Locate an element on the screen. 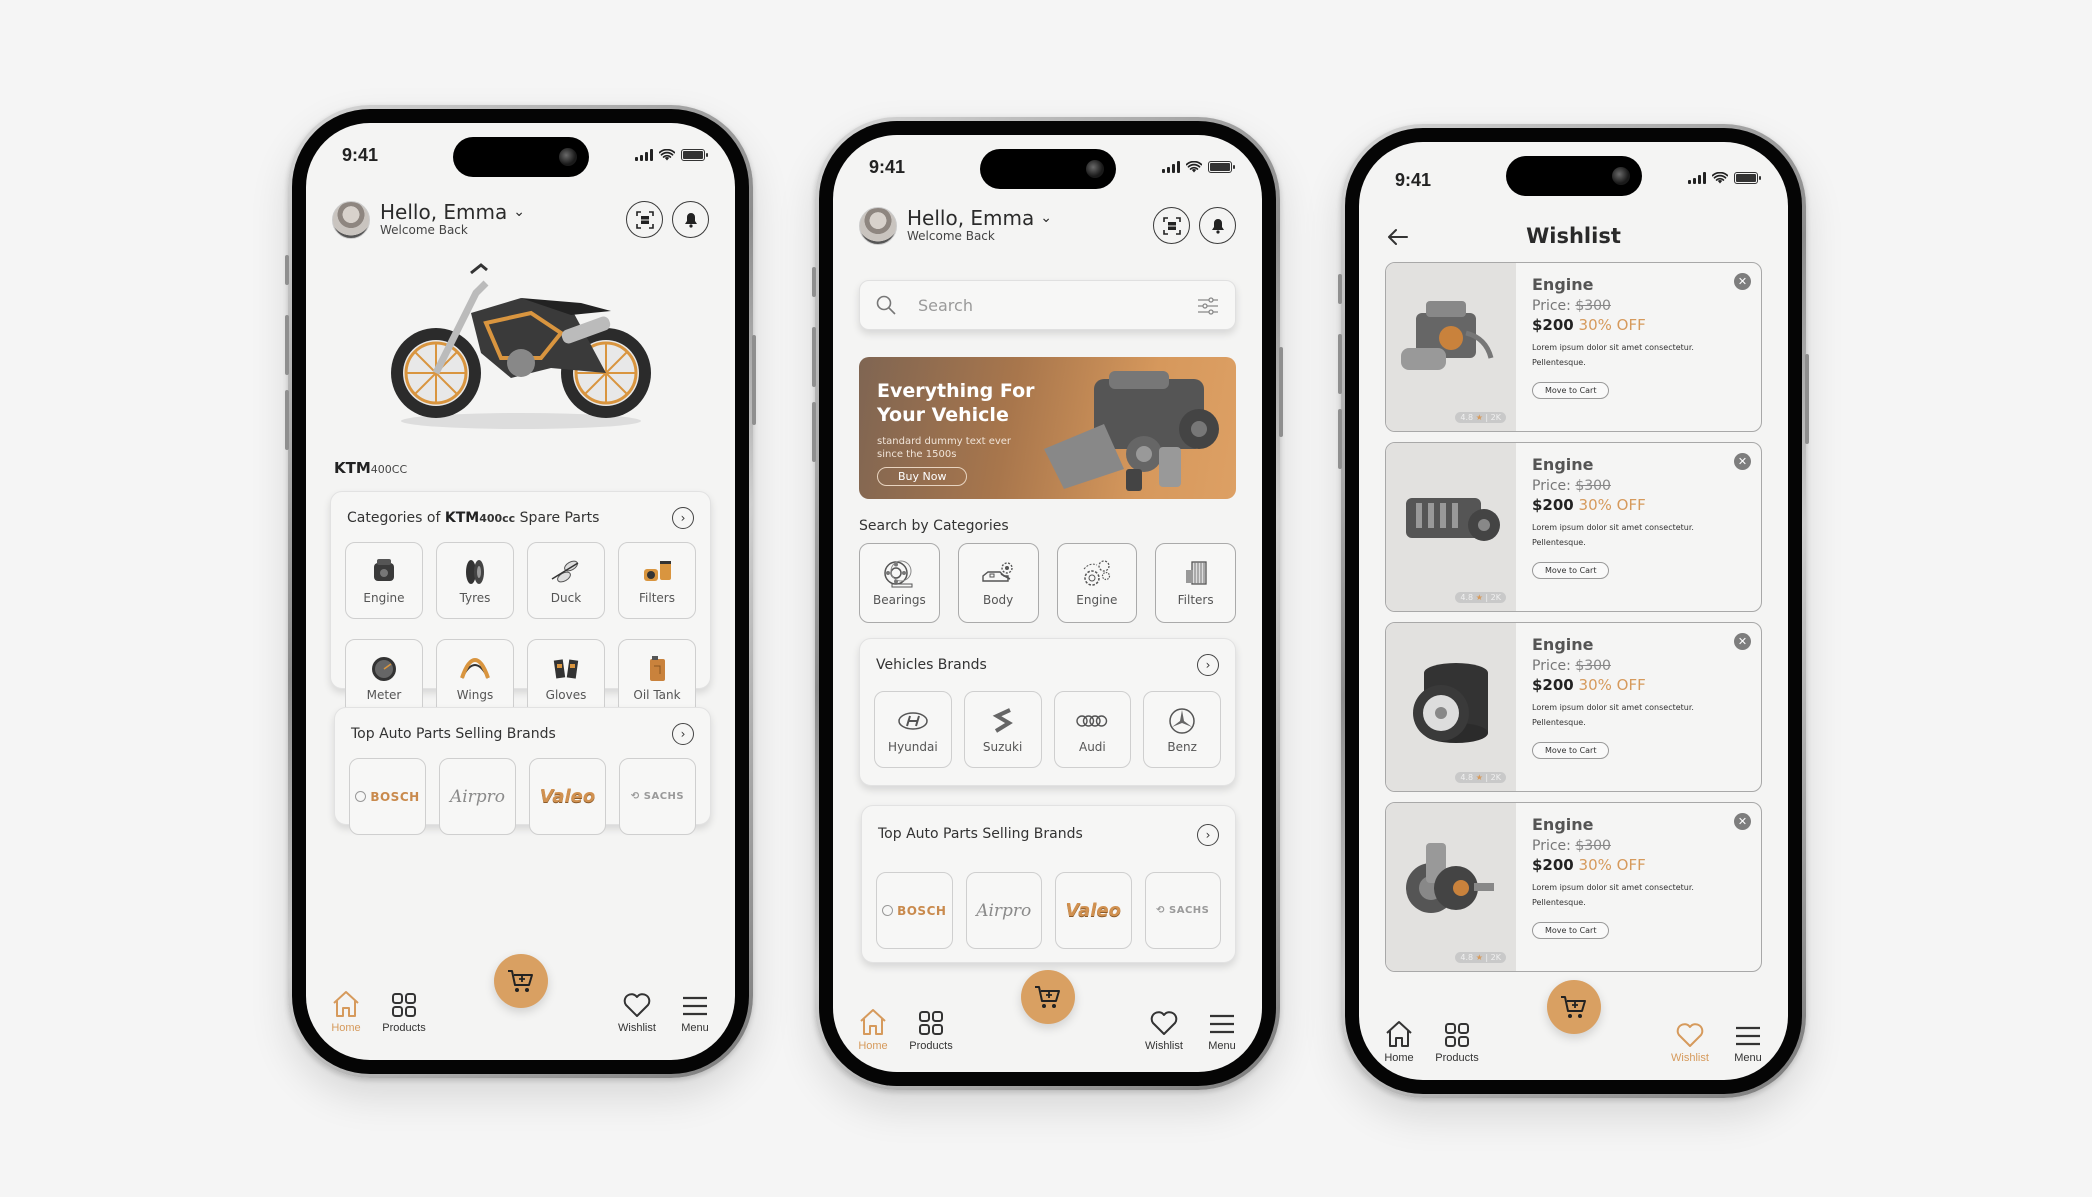 This screenshot has width=2092, height=1197. grid-icon is located at coordinates (1457, 1035).